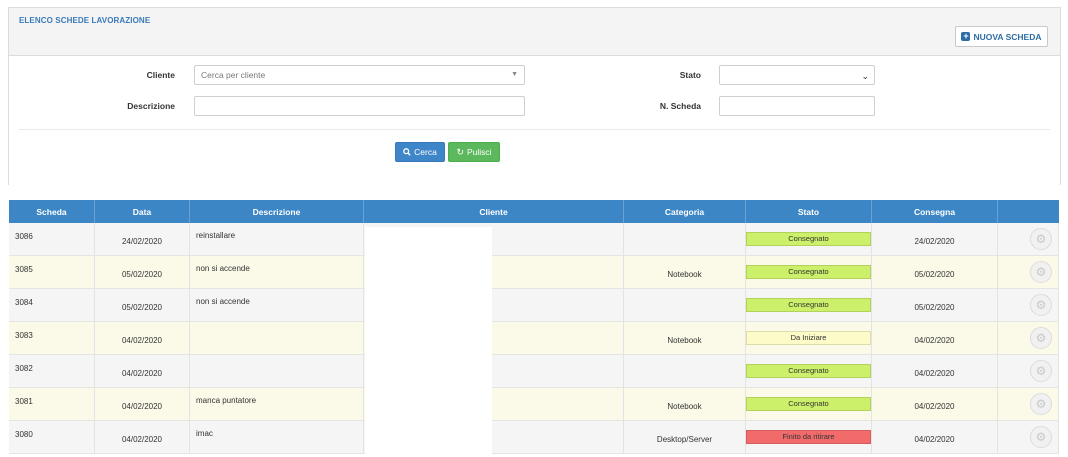 Image resolution: width=1068 pixels, height=457 pixels. Describe the element at coordinates (428, 342) in the screenshot. I see `redacted-client-area` at that location.